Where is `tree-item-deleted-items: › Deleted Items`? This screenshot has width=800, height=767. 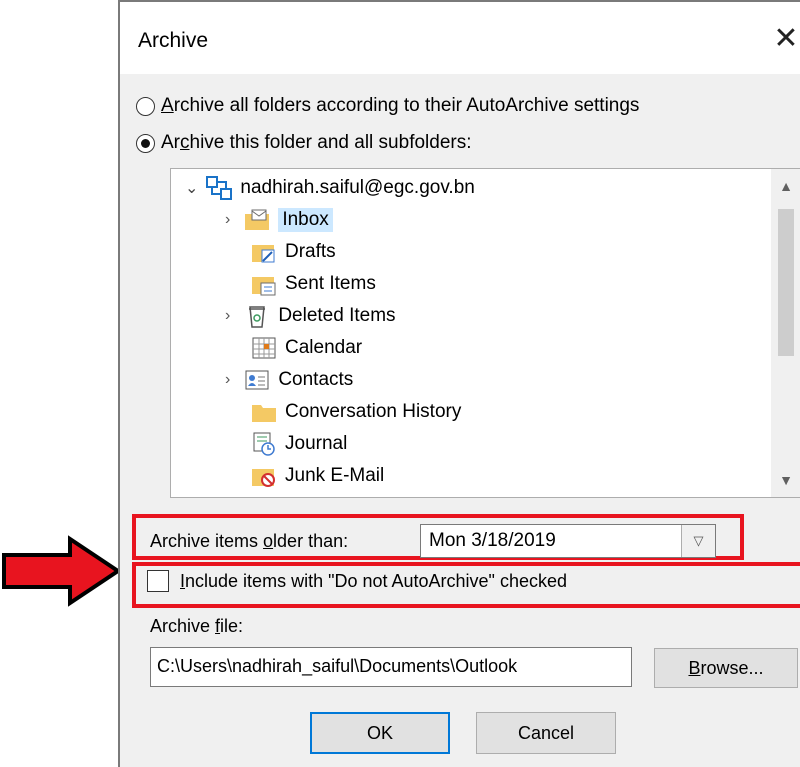
tree-item-deleted-items: › Deleted Items is located at coordinates (310, 316).